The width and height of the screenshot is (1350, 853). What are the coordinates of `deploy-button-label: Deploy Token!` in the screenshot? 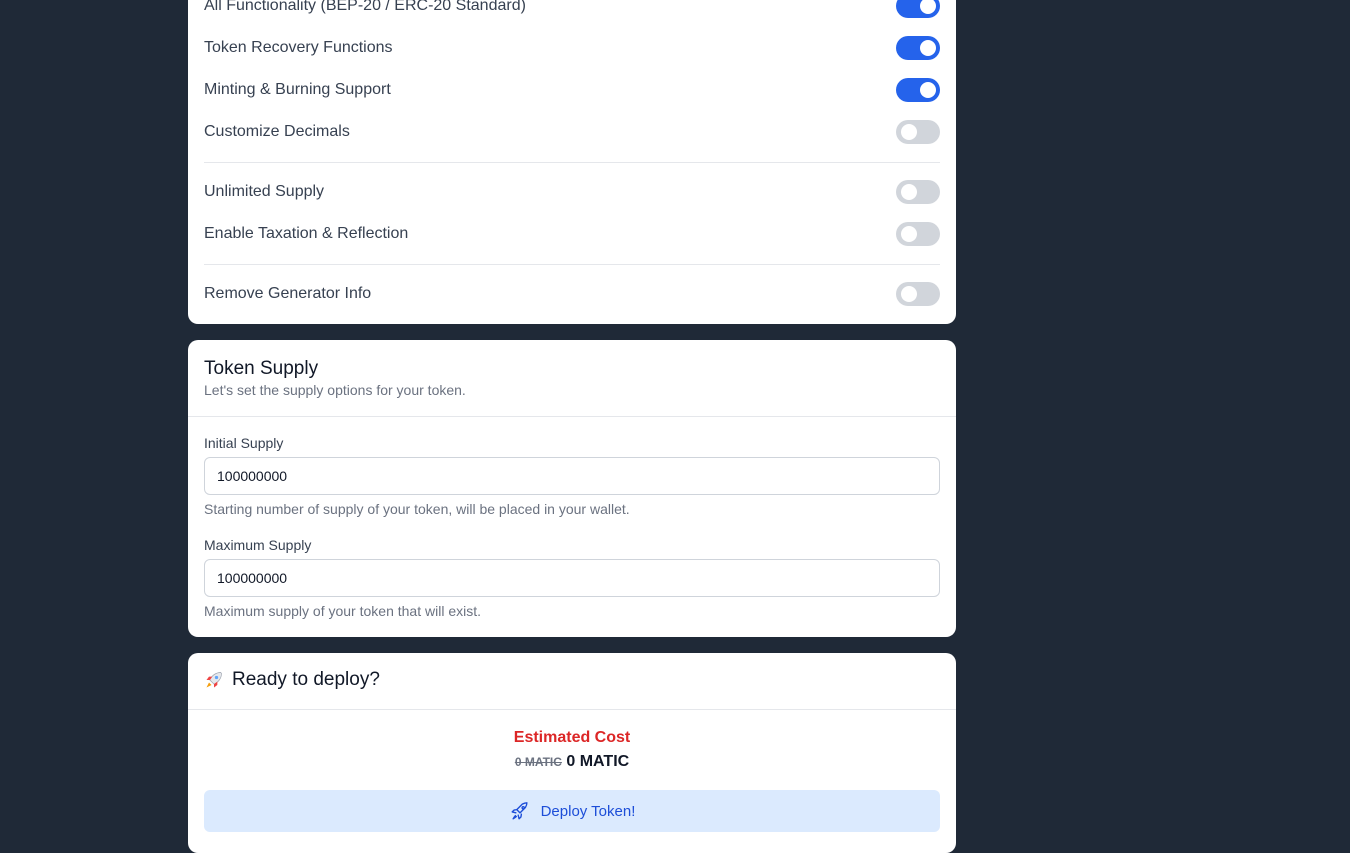 It's located at (588, 811).